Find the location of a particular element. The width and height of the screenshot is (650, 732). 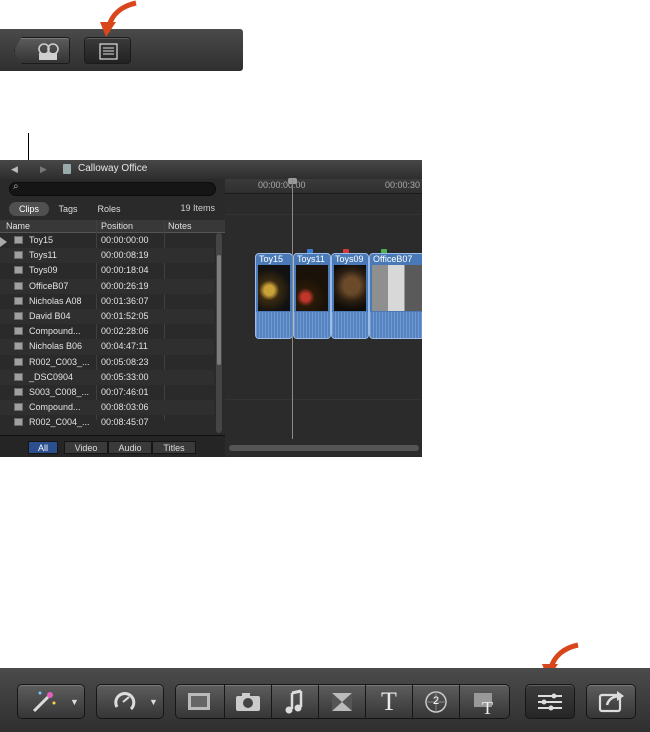

share-button is located at coordinates (611, 701).